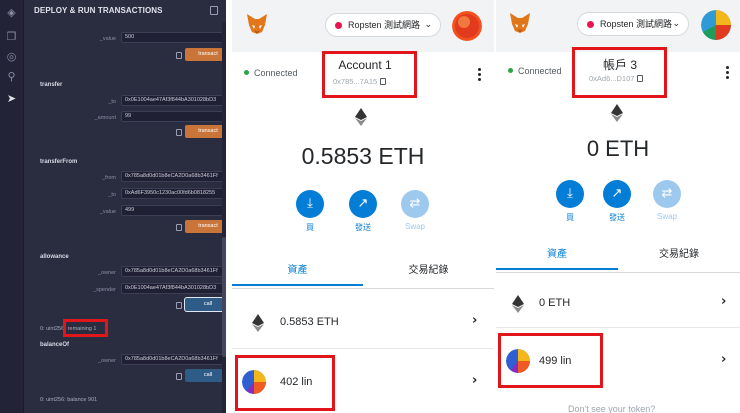  What do you see at coordinates (611, 408) in the screenshot?
I see `add-token-hint: Don't see your token?` at bounding box center [611, 408].